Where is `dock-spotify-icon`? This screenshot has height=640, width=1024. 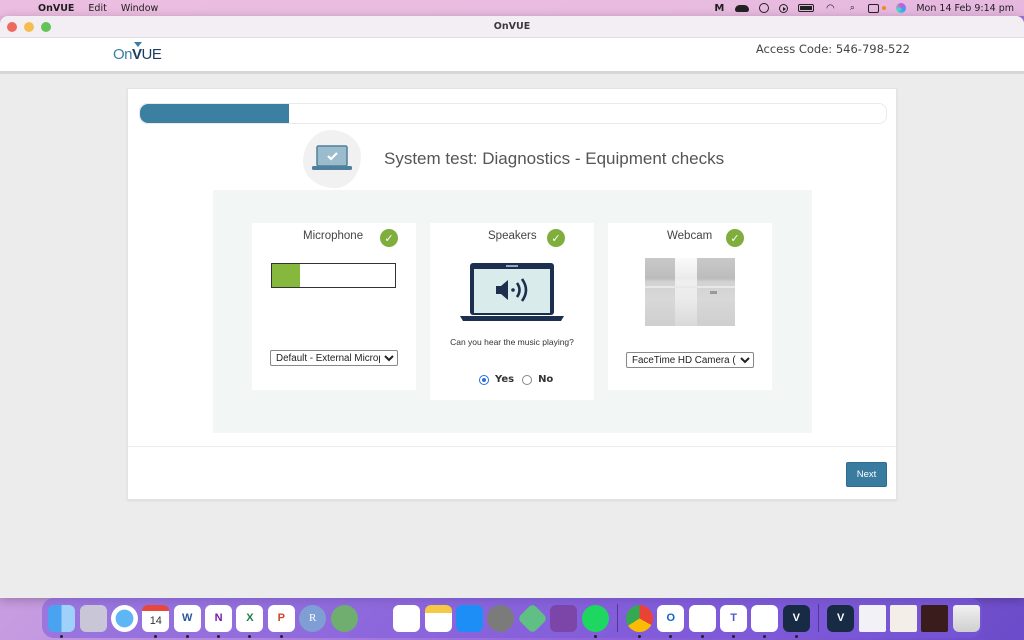
dock-spotify-icon is located at coordinates (595, 621).